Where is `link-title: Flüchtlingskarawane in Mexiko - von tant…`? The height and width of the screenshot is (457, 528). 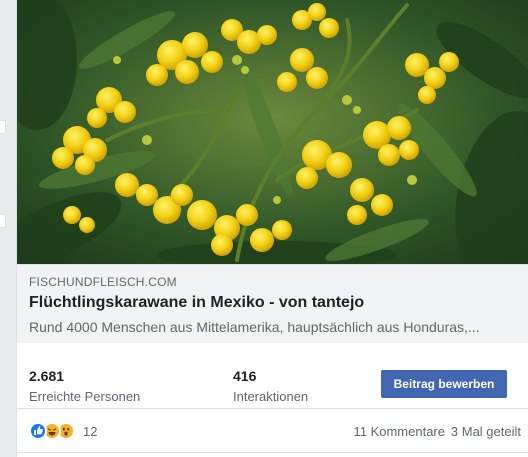
link-title: Flüchtlingskarawane in Mexiko - von tant… is located at coordinates (273, 303).